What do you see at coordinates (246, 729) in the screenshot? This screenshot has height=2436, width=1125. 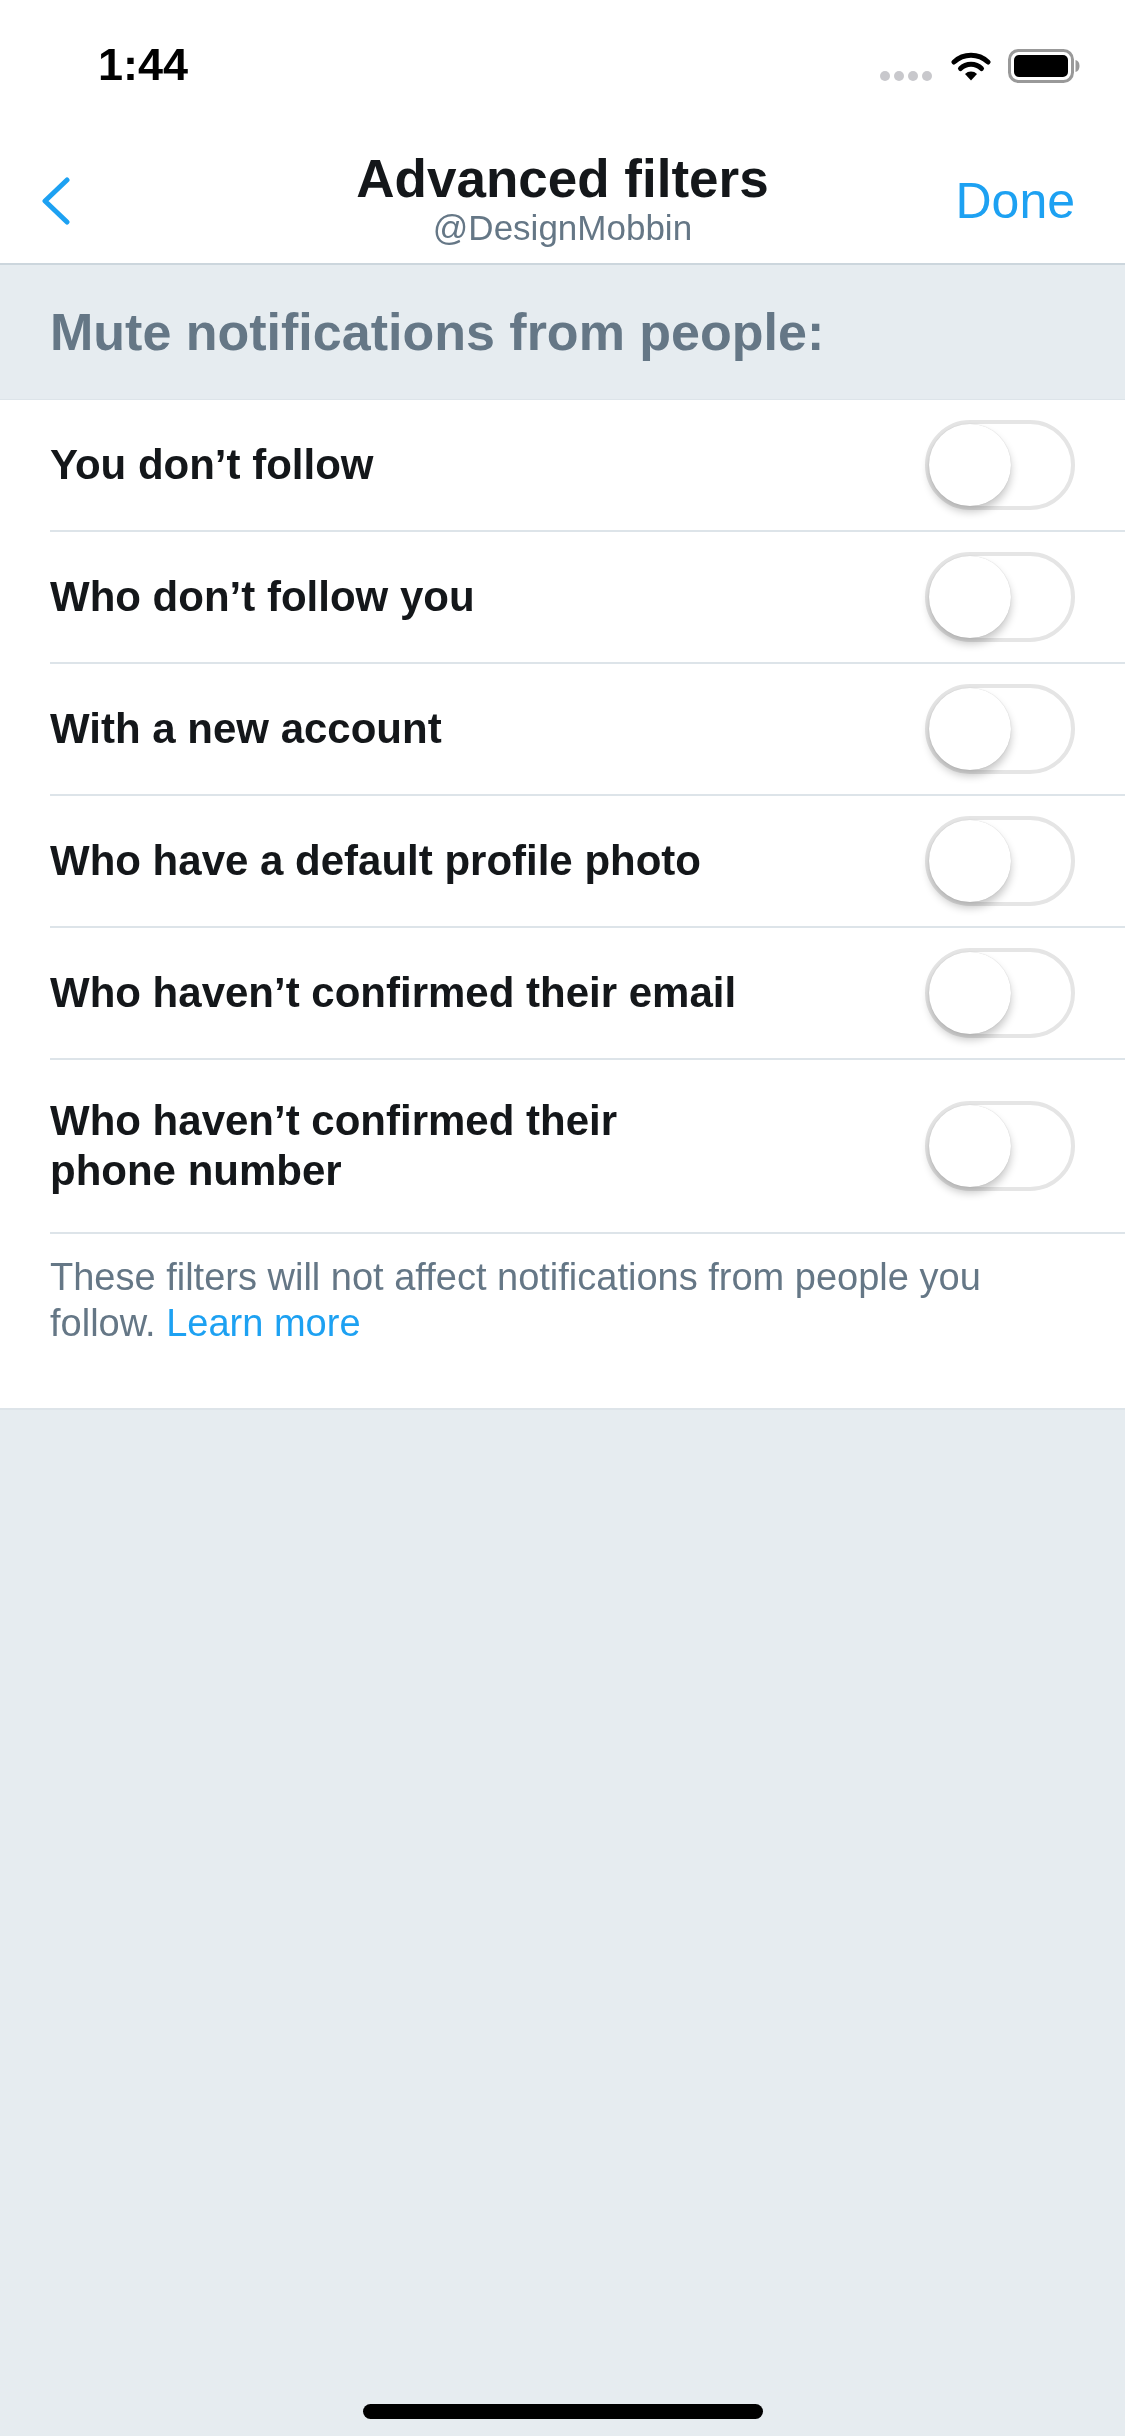 I see `filter-label: With a new account` at bounding box center [246, 729].